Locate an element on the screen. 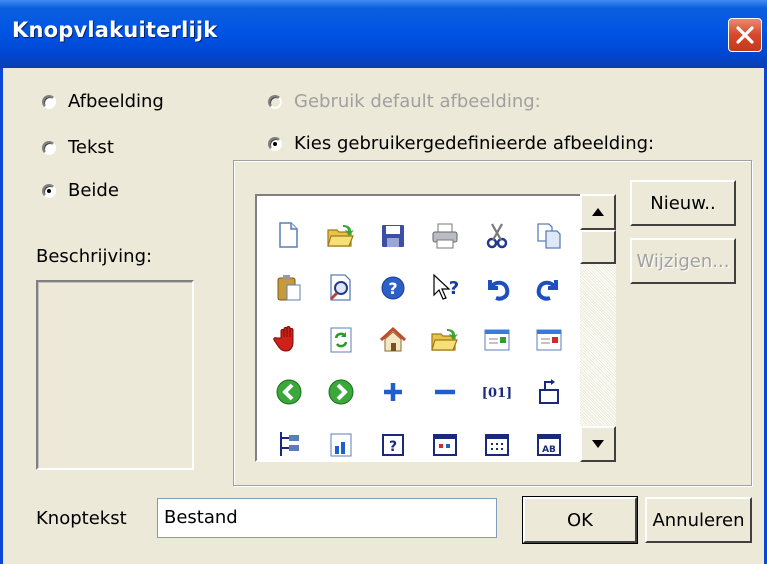 This screenshot has width=767, height=564. text-field-icon: AB is located at coordinates (549, 445).